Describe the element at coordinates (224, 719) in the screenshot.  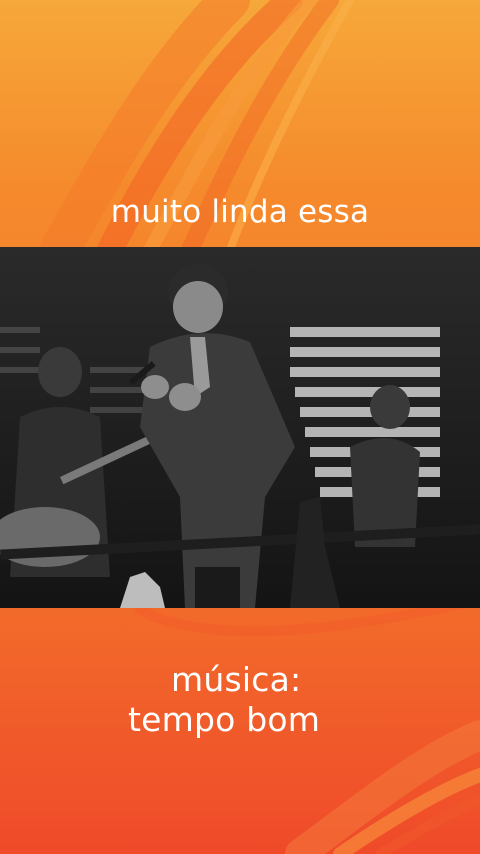
I see `bottom-caption-line-2: tempo bom` at that location.